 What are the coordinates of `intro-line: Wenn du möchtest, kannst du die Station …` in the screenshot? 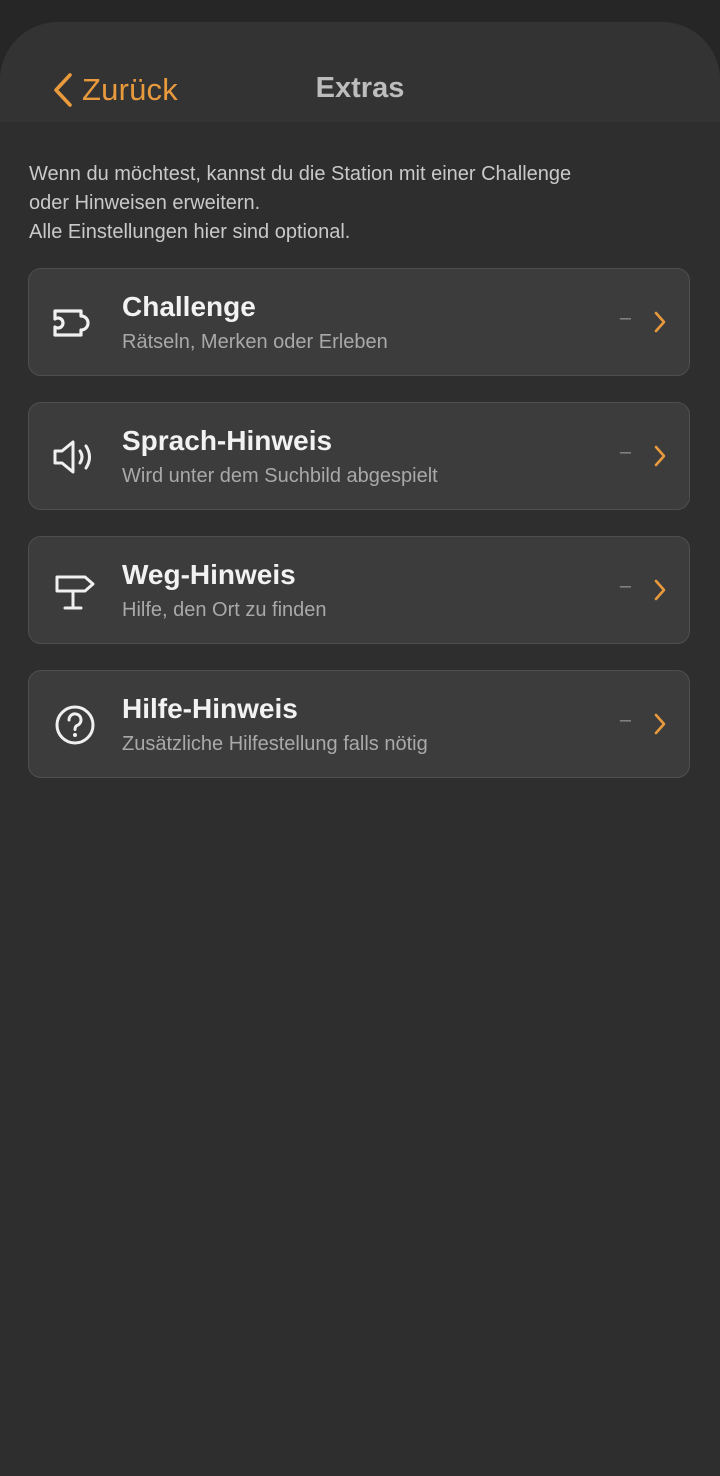 It's located at (300, 174).